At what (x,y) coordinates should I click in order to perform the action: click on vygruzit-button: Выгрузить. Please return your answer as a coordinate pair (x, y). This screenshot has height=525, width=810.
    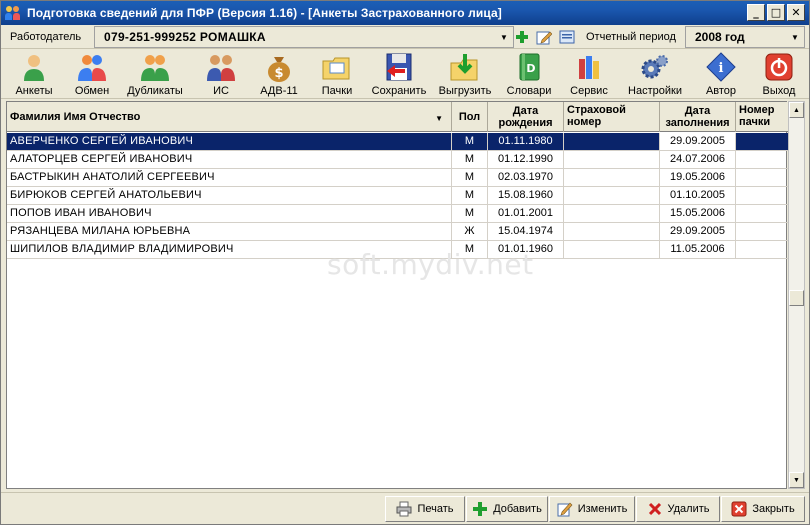
    Looking at the image, I should click on (465, 74).